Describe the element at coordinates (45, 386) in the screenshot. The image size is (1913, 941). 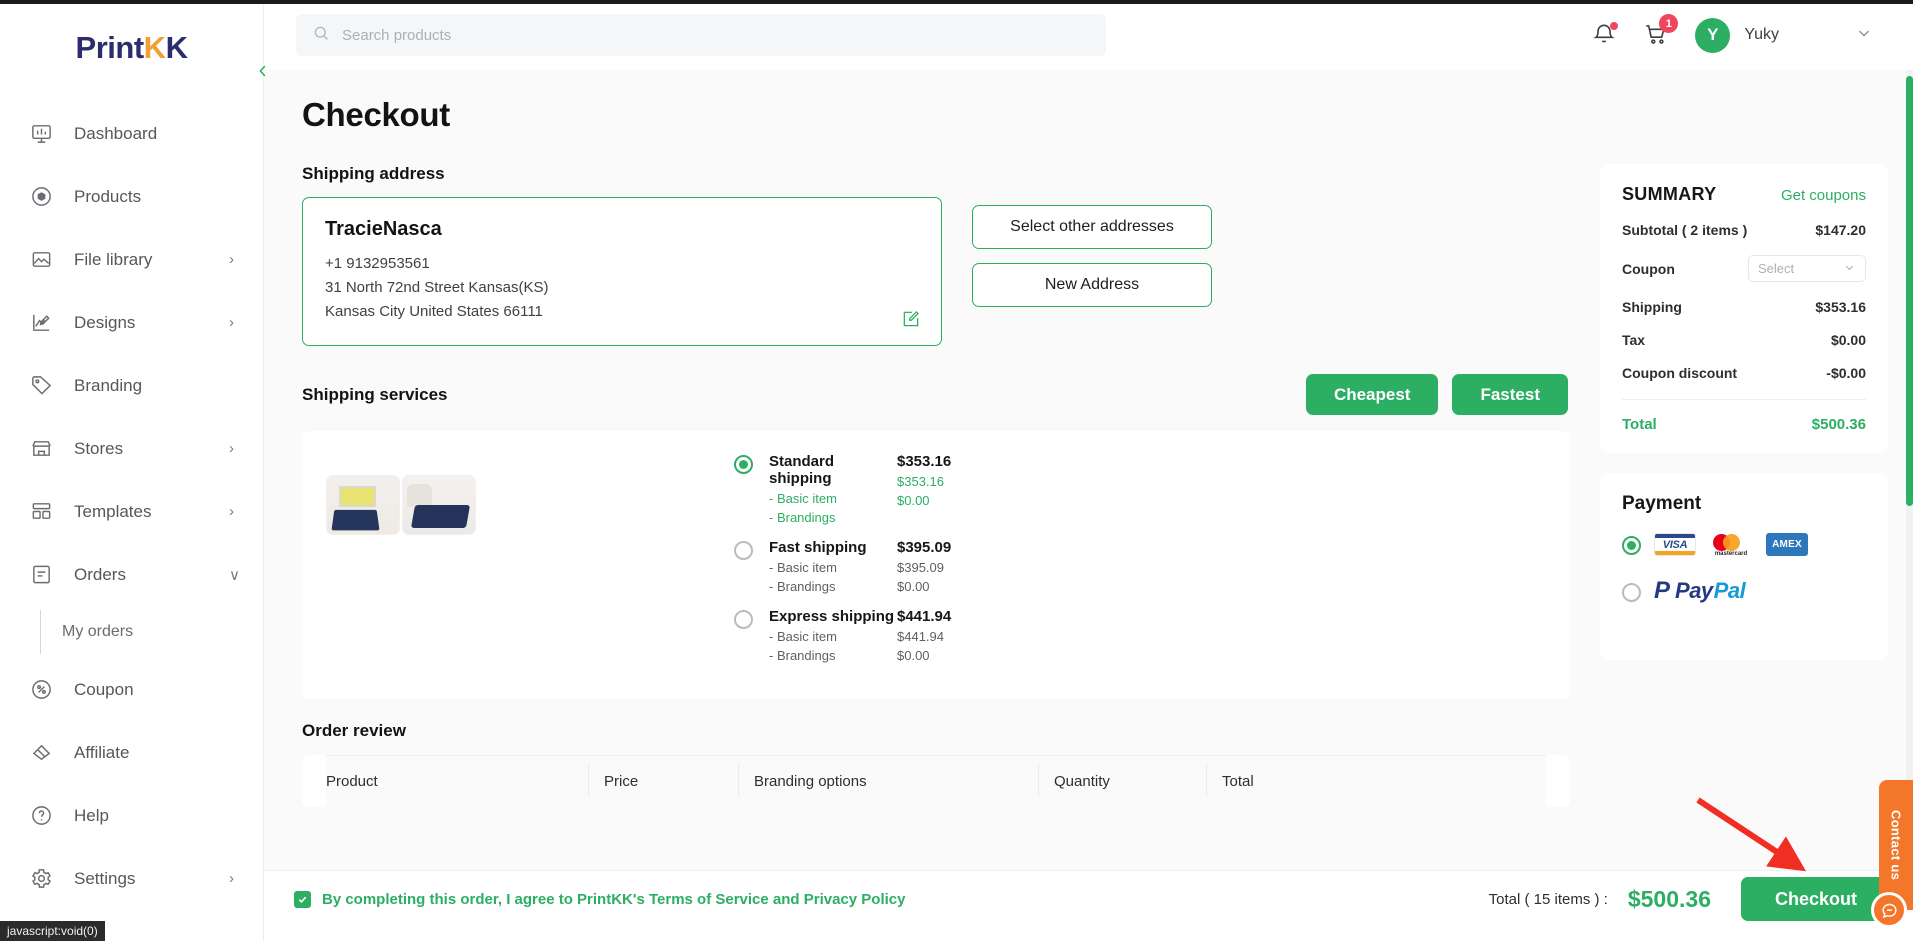
I see `branding-icon` at that location.